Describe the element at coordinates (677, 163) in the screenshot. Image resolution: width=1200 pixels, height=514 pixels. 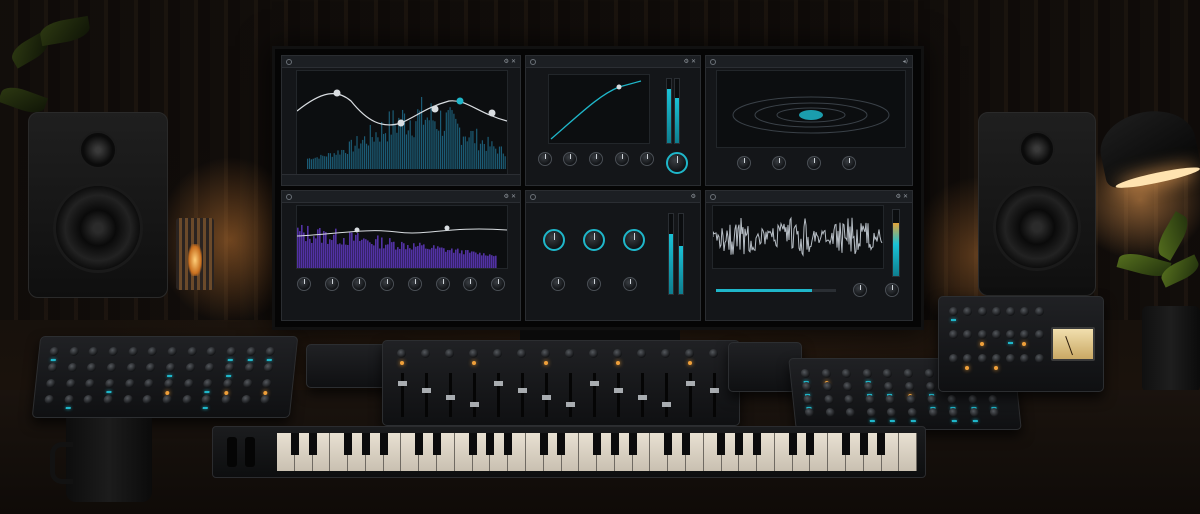
I see `output-knob` at that location.